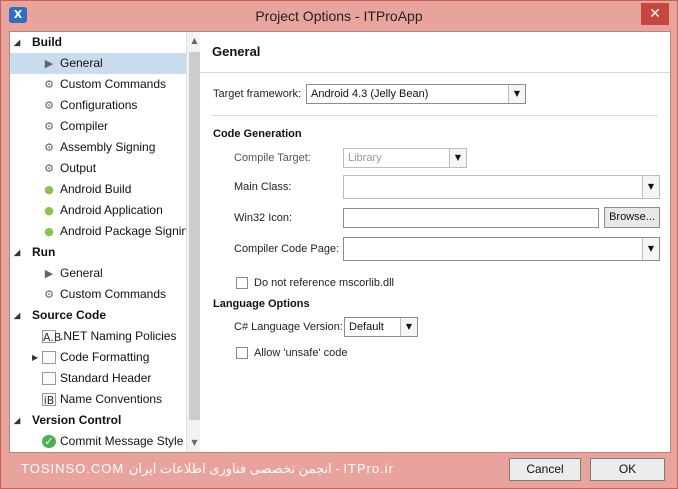 The width and height of the screenshot is (678, 489). I want to click on tree-item-naming-policies: A.B .NET Naming Policies, so click(98, 336).